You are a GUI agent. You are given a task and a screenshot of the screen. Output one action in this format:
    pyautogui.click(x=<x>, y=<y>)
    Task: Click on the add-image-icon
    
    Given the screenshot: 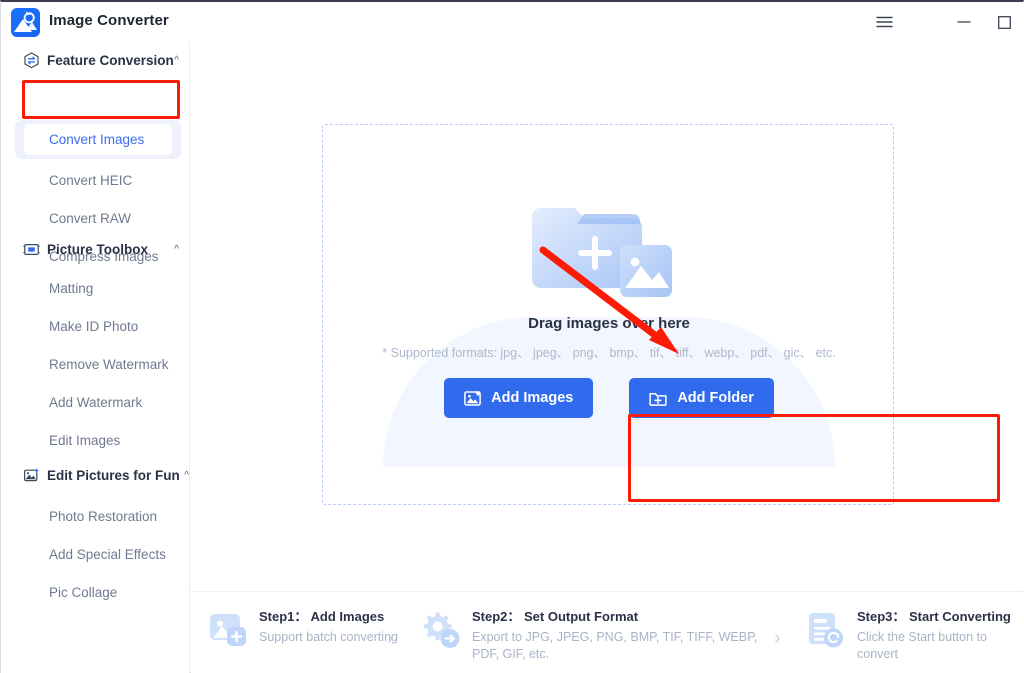 What is the action you would take?
    pyautogui.click(x=472, y=398)
    